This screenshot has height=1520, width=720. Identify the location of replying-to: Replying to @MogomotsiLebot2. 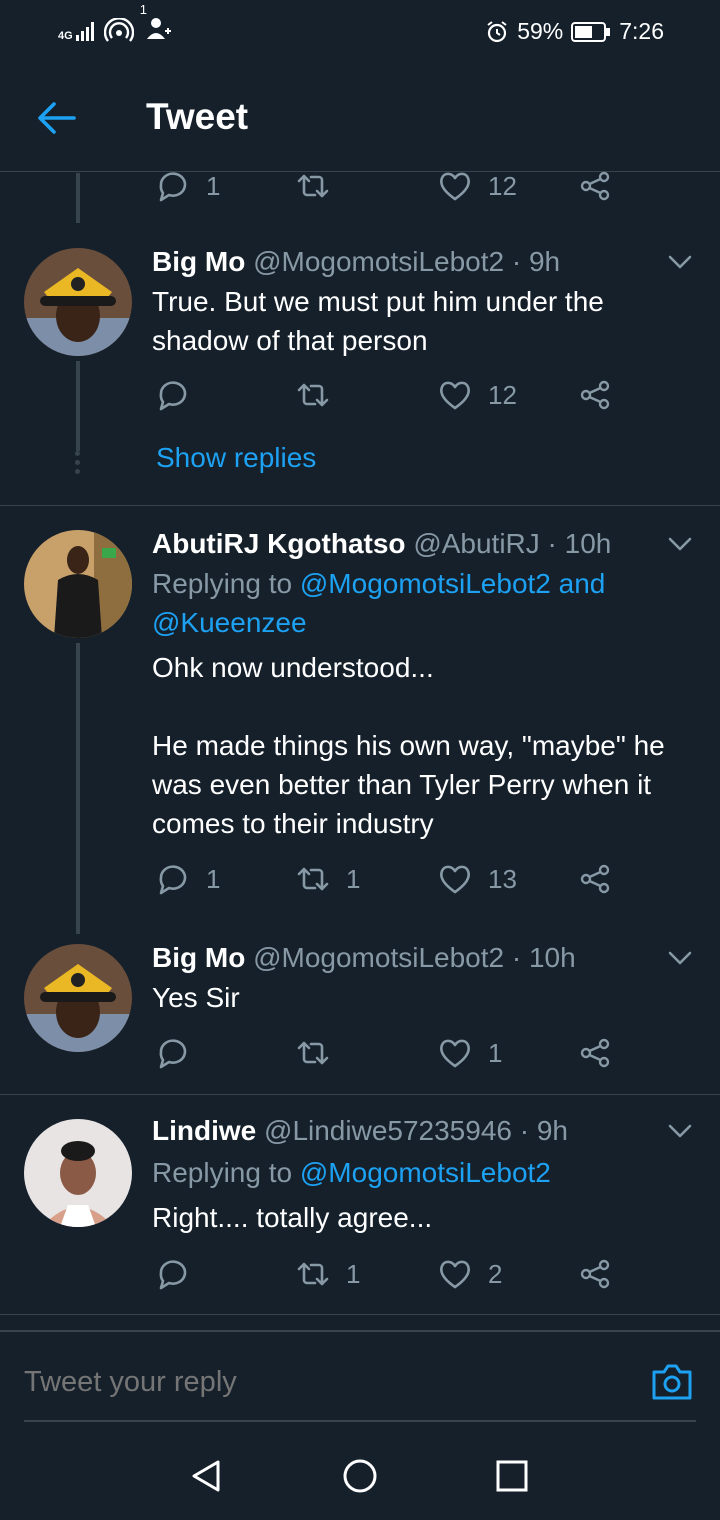
(427, 1172).